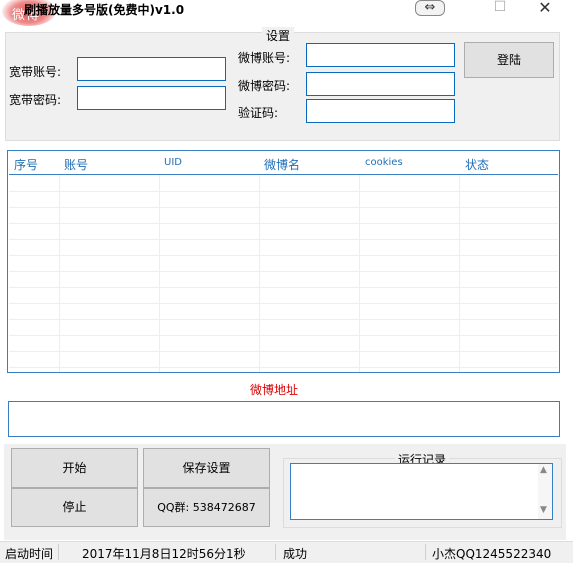  What do you see at coordinates (76, 164) in the screenshot?
I see `column-header-account: 账号` at bounding box center [76, 164].